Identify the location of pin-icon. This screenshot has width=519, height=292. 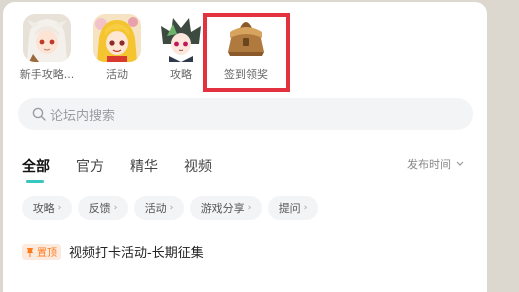
(30, 252).